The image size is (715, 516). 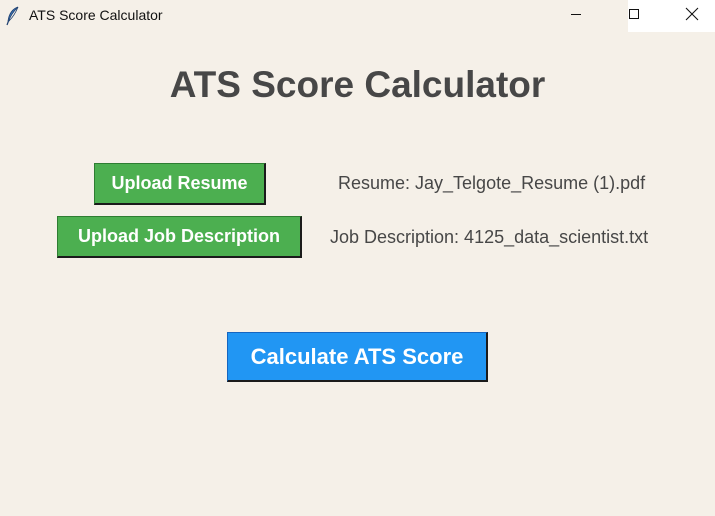 What do you see at coordinates (180, 184) in the screenshot?
I see `upload-resume-button: Upload Resume` at bounding box center [180, 184].